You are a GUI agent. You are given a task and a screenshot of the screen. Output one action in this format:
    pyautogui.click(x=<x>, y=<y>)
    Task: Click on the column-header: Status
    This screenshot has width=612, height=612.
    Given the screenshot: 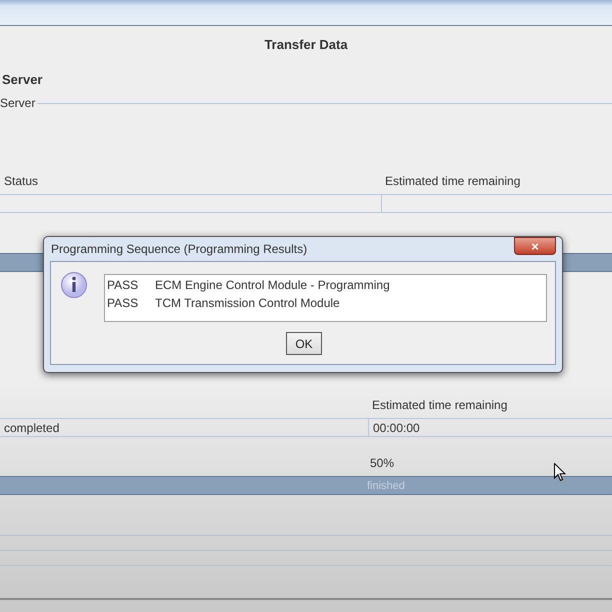 What is the action you would take?
    pyautogui.click(x=21, y=181)
    